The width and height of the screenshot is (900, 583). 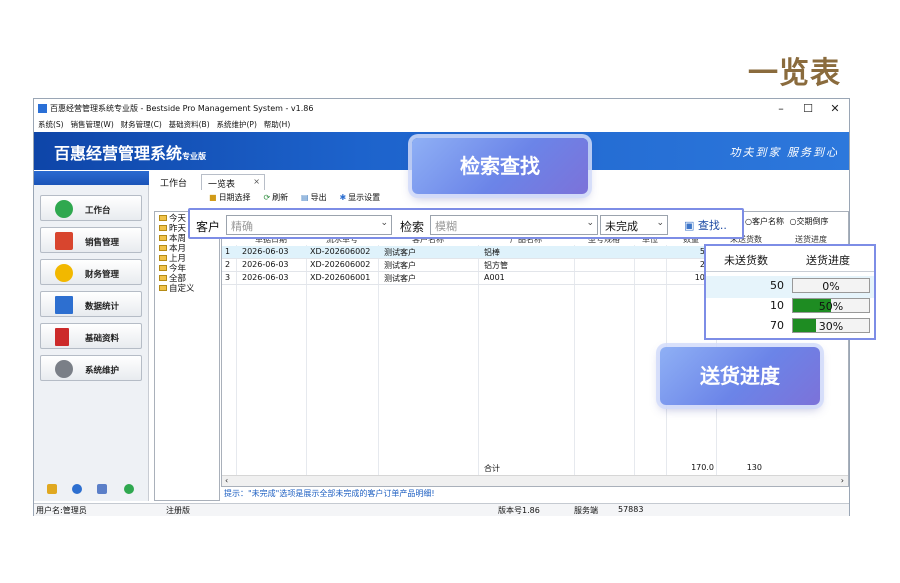 I want to click on sidebar-item-basic-data: 基础资料, so click(x=91, y=336).